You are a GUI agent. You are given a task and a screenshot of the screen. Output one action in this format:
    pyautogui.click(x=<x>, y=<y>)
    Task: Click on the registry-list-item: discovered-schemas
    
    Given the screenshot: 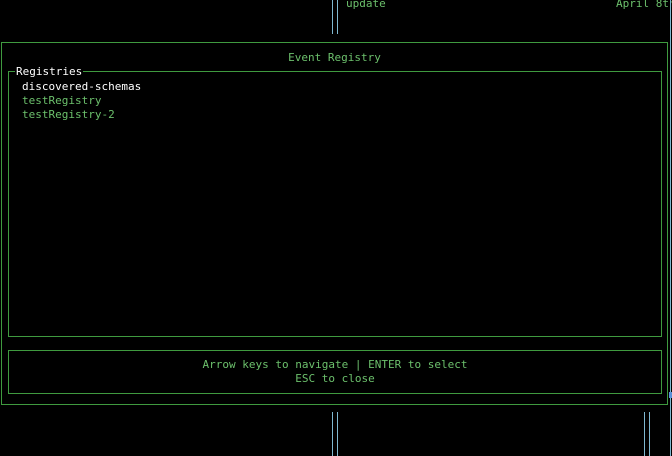 What is the action you would take?
    pyautogui.click(x=81, y=87)
    